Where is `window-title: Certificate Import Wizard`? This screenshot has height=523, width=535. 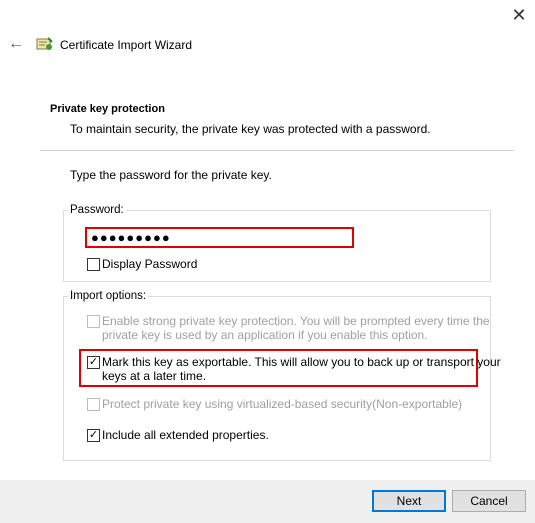 window-title: Certificate Import Wizard is located at coordinates (126, 45).